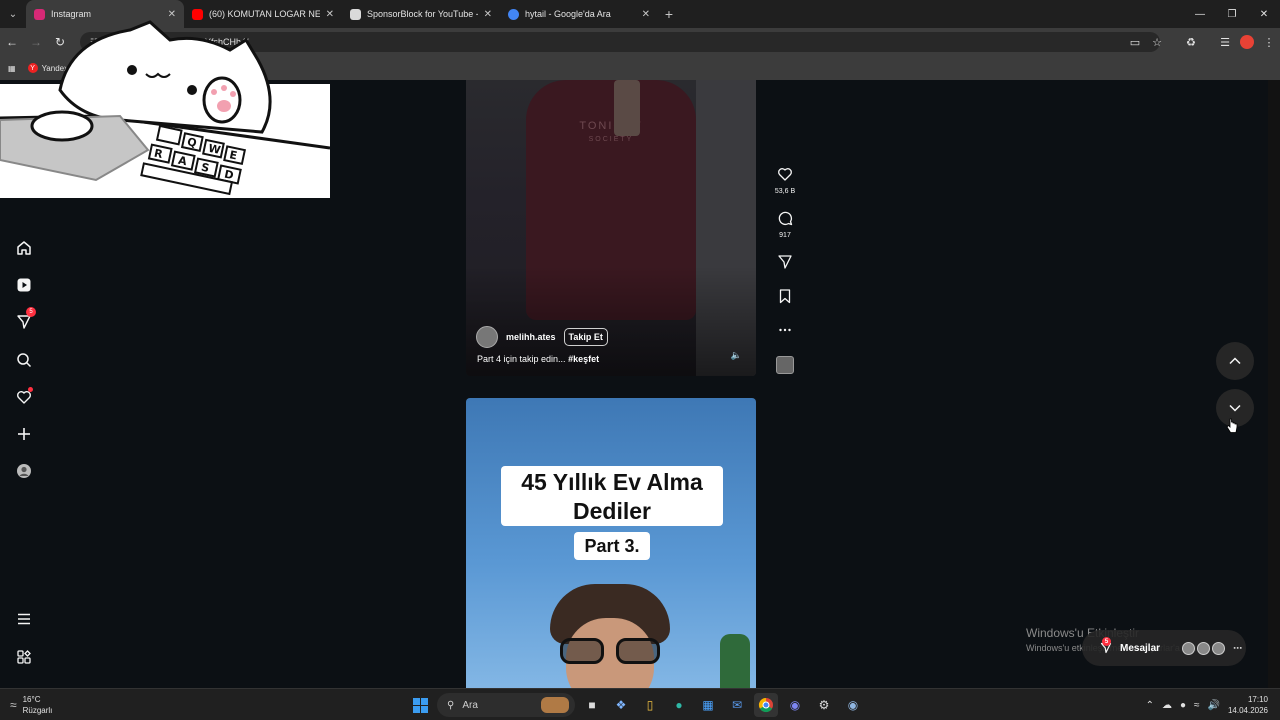  Describe the element at coordinates (165, 109) in the screenshot. I see `bongo-cat-overlay: Q W E R A S D` at that location.